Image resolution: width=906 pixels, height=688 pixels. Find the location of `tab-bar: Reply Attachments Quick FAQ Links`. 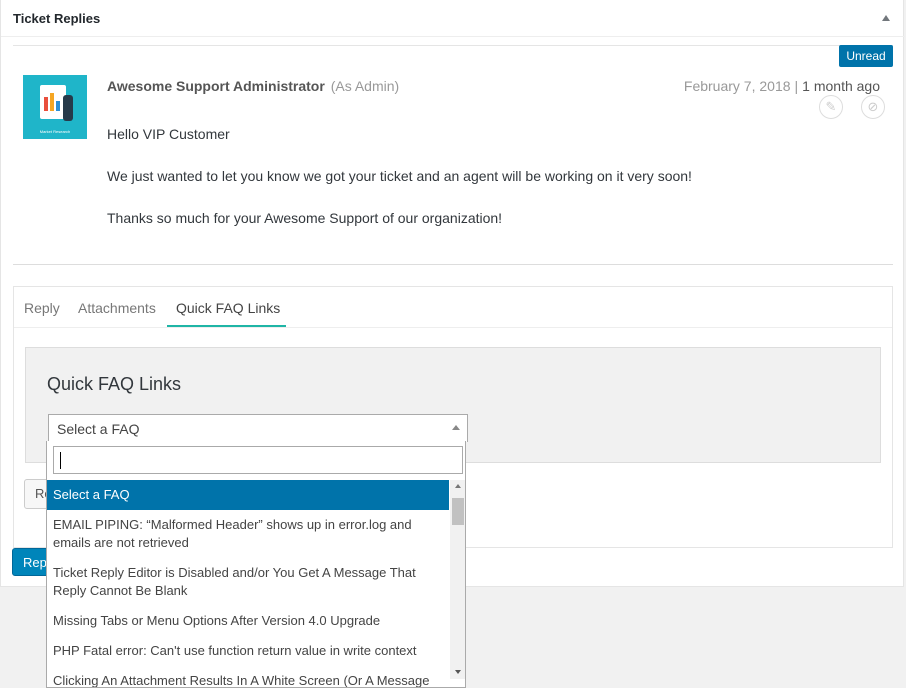

tab-bar: Reply Attachments Quick FAQ Links is located at coordinates (453, 307).